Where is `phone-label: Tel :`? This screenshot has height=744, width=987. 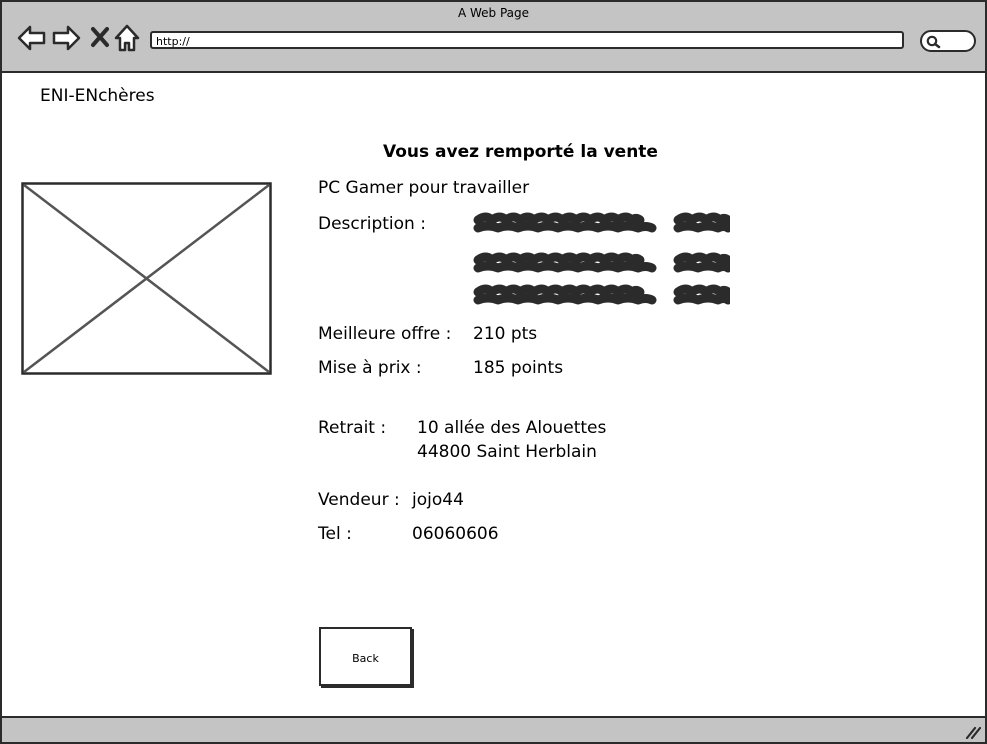 phone-label: Tel : is located at coordinates (335, 534).